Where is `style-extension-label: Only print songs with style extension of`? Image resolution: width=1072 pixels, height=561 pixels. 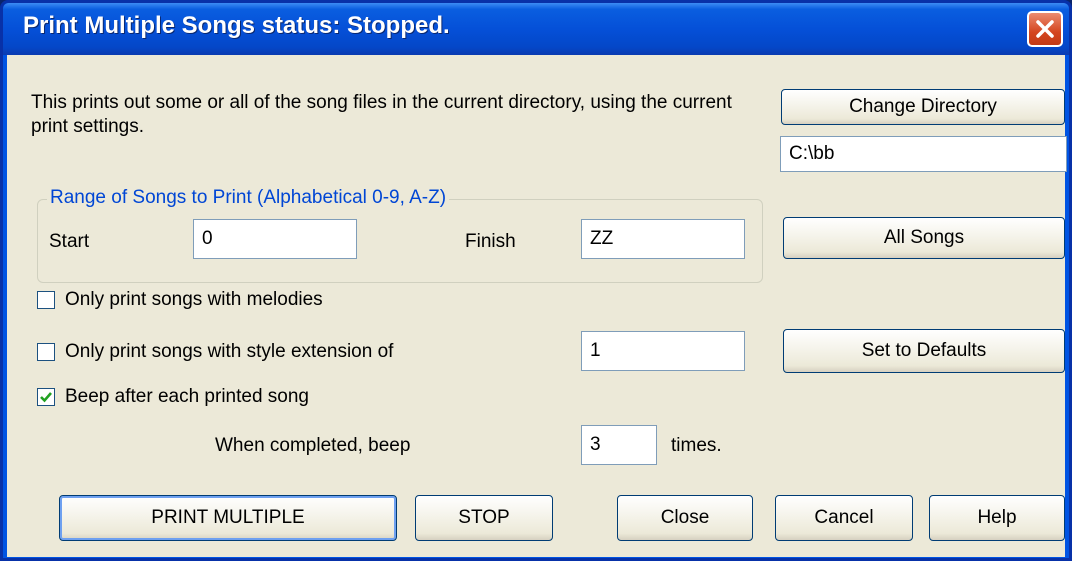 style-extension-label: Only print songs with style extension of is located at coordinates (229, 351).